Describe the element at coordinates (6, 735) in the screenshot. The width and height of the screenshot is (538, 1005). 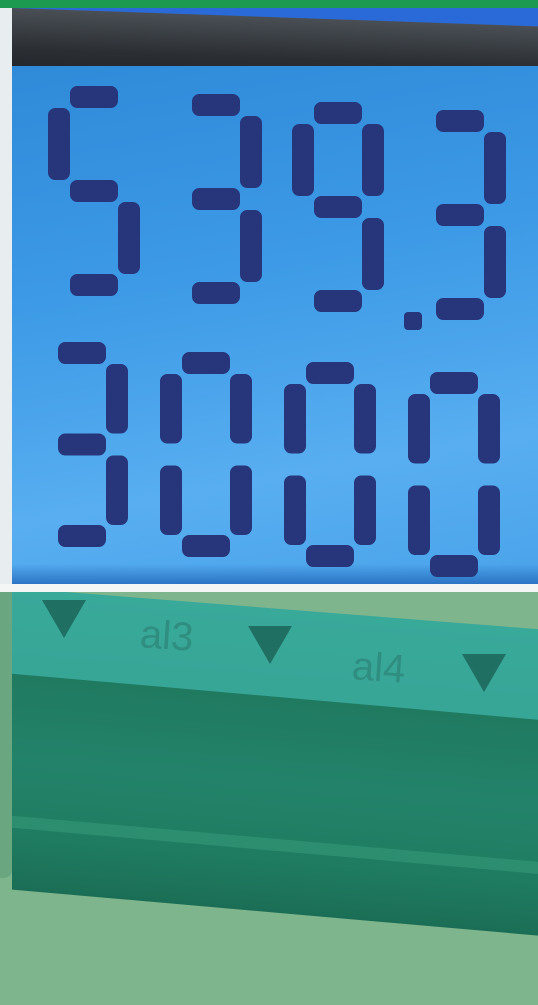
I see `left-panel-bottom` at that location.